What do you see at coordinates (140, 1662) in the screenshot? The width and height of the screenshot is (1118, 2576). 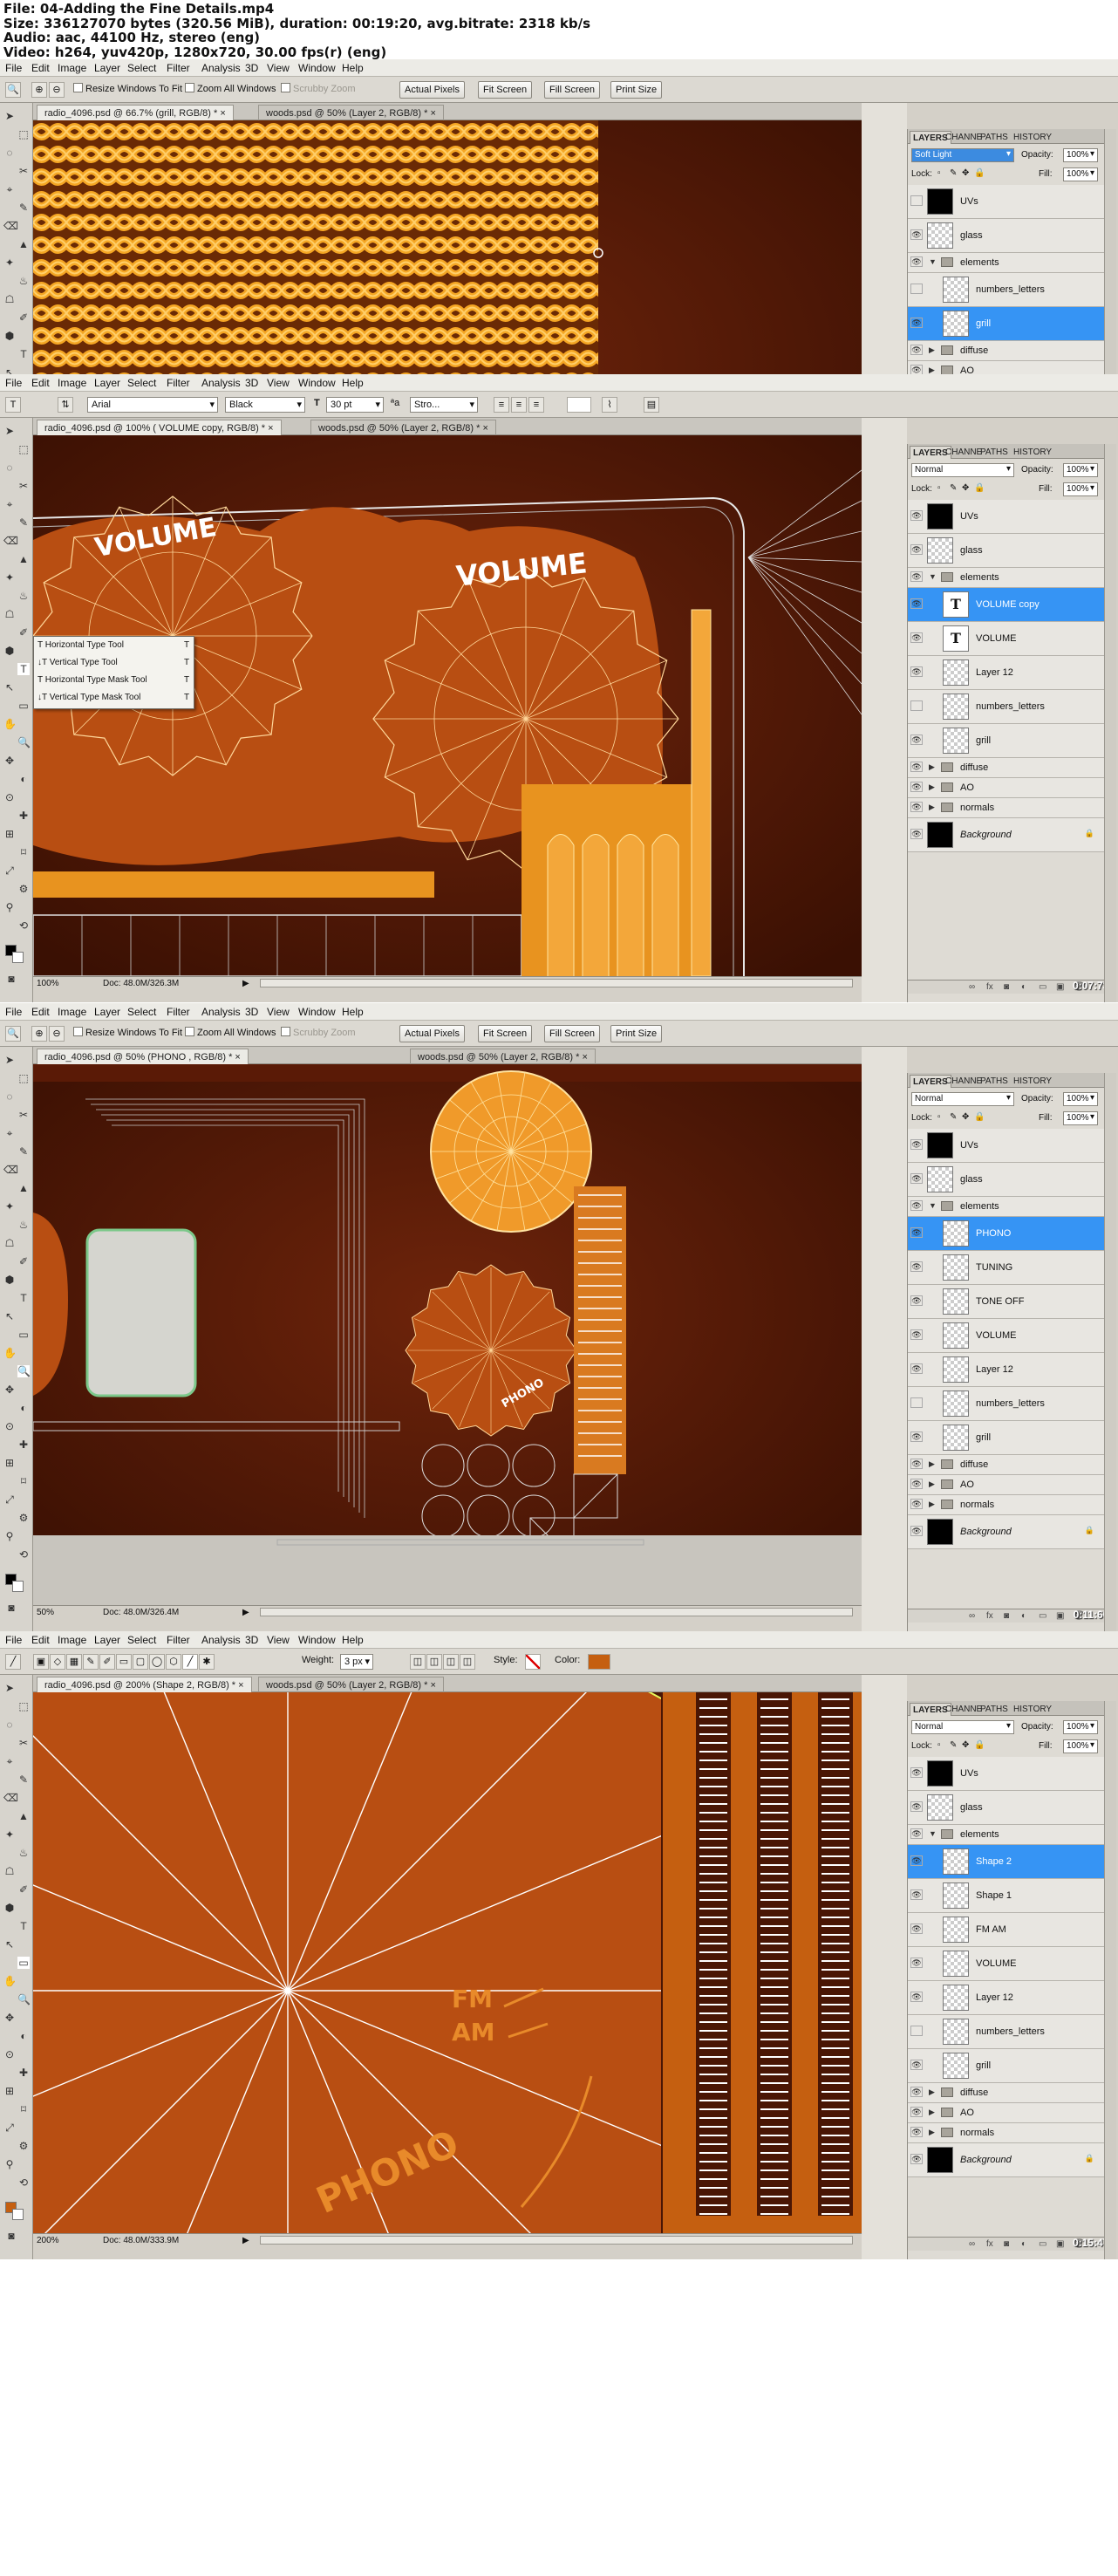 I see `rounded-rectangle-icon: ▢` at bounding box center [140, 1662].